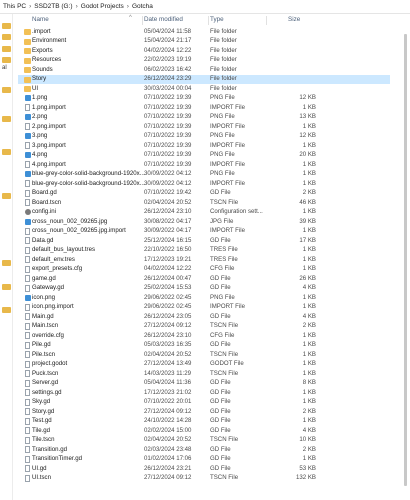 This screenshot has width=410, height=500. I want to click on file-row: Data.gd 25/12/2024 16:15 GD File 17 KB, so click(204, 241).